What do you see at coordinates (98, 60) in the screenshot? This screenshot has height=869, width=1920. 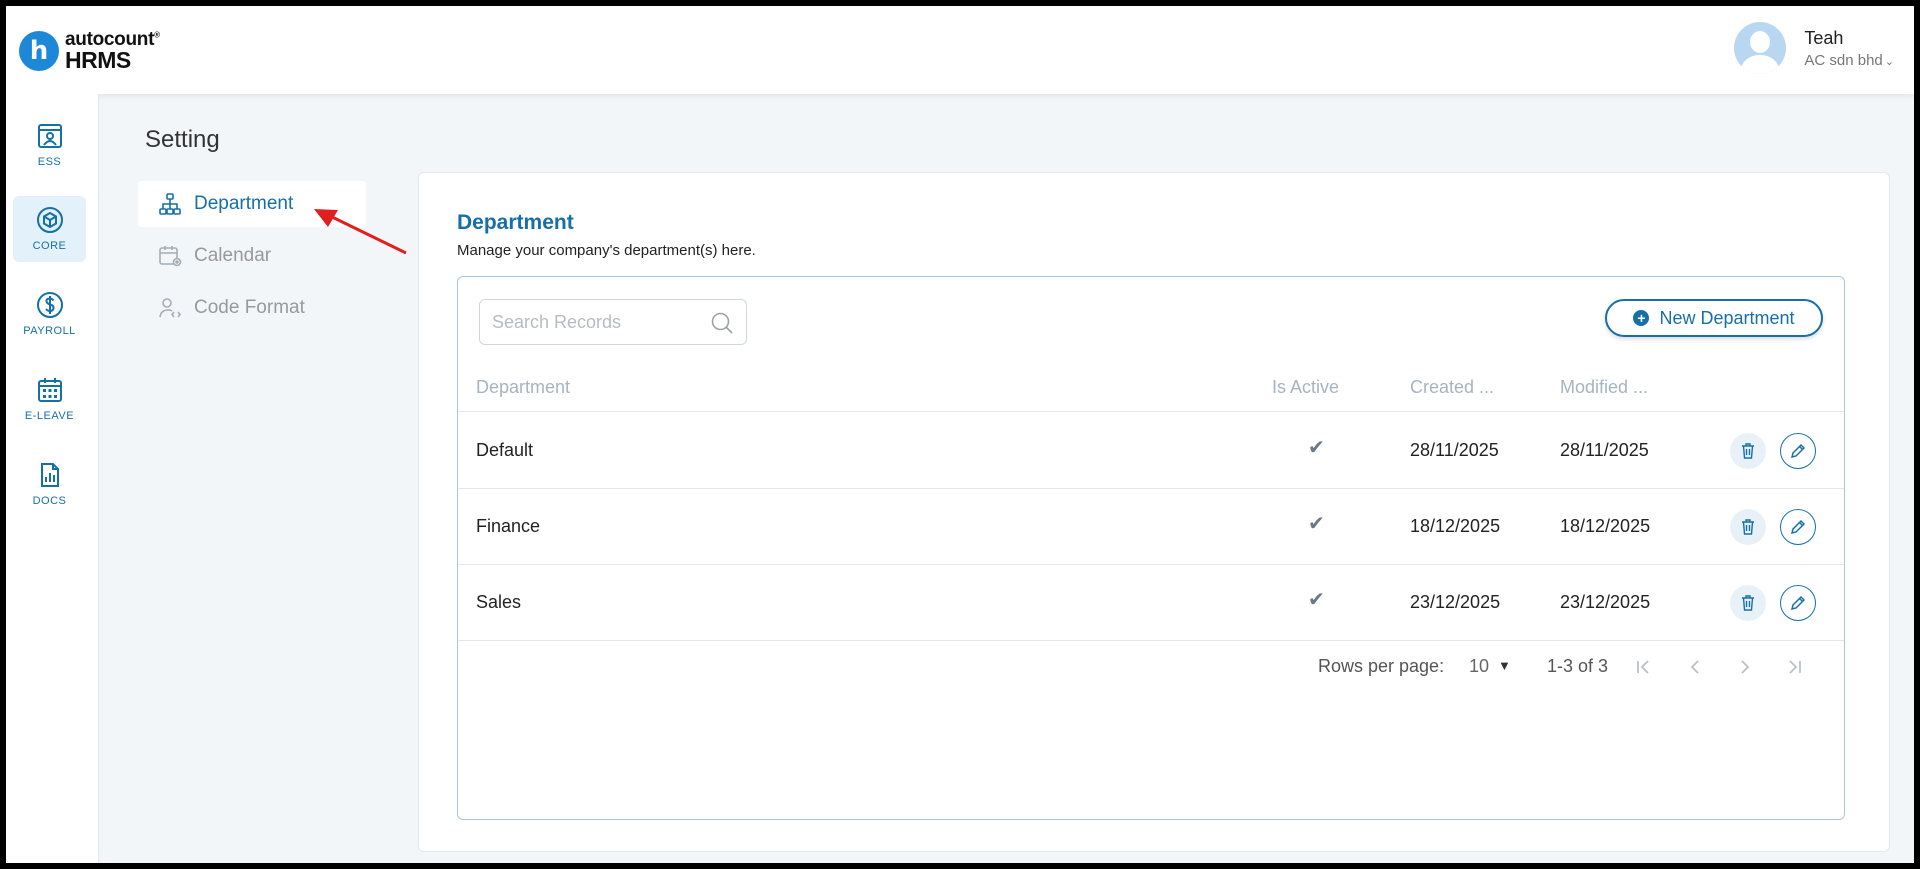 I see `logo-product: HRMS` at bounding box center [98, 60].